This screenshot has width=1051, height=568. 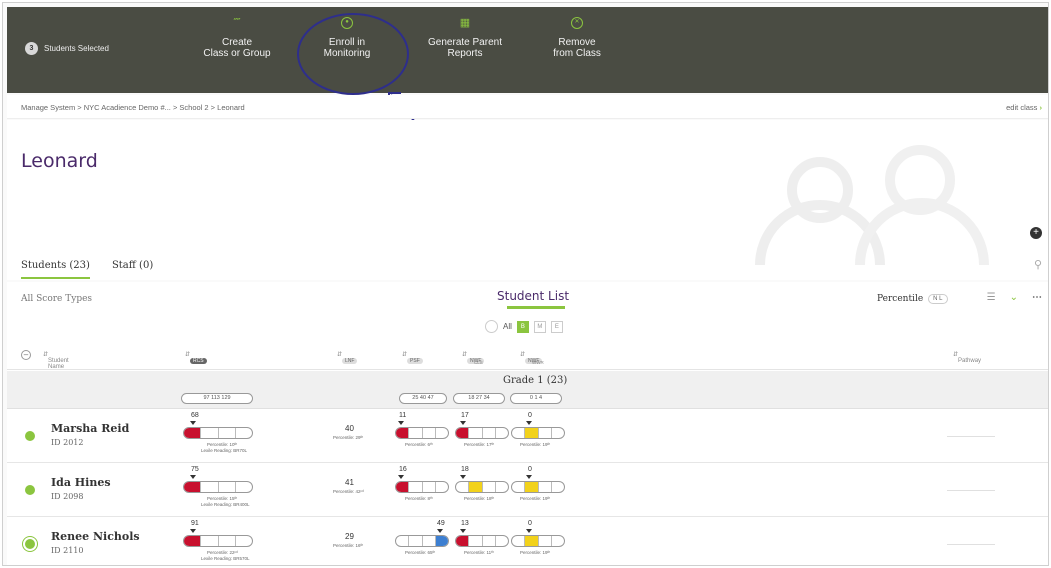 What do you see at coordinates (465, 469) in the screenshot?
I see `cls-score: 18` at bounding box center [465, 469].